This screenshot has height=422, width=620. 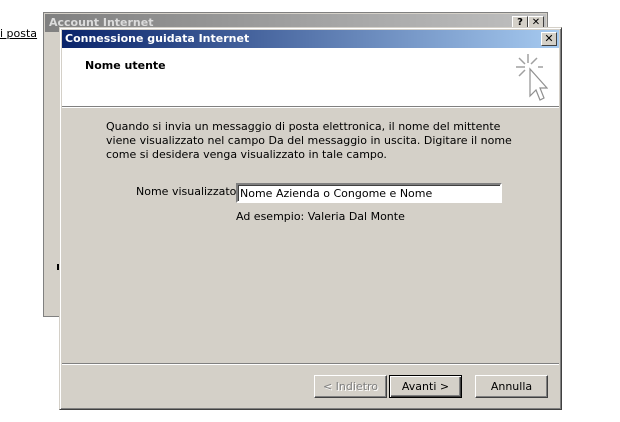 What do you see at coordinates (532, 77) in the screenshot?
I see `cursor-sparkle-icon` at bounding box center [532, 77].